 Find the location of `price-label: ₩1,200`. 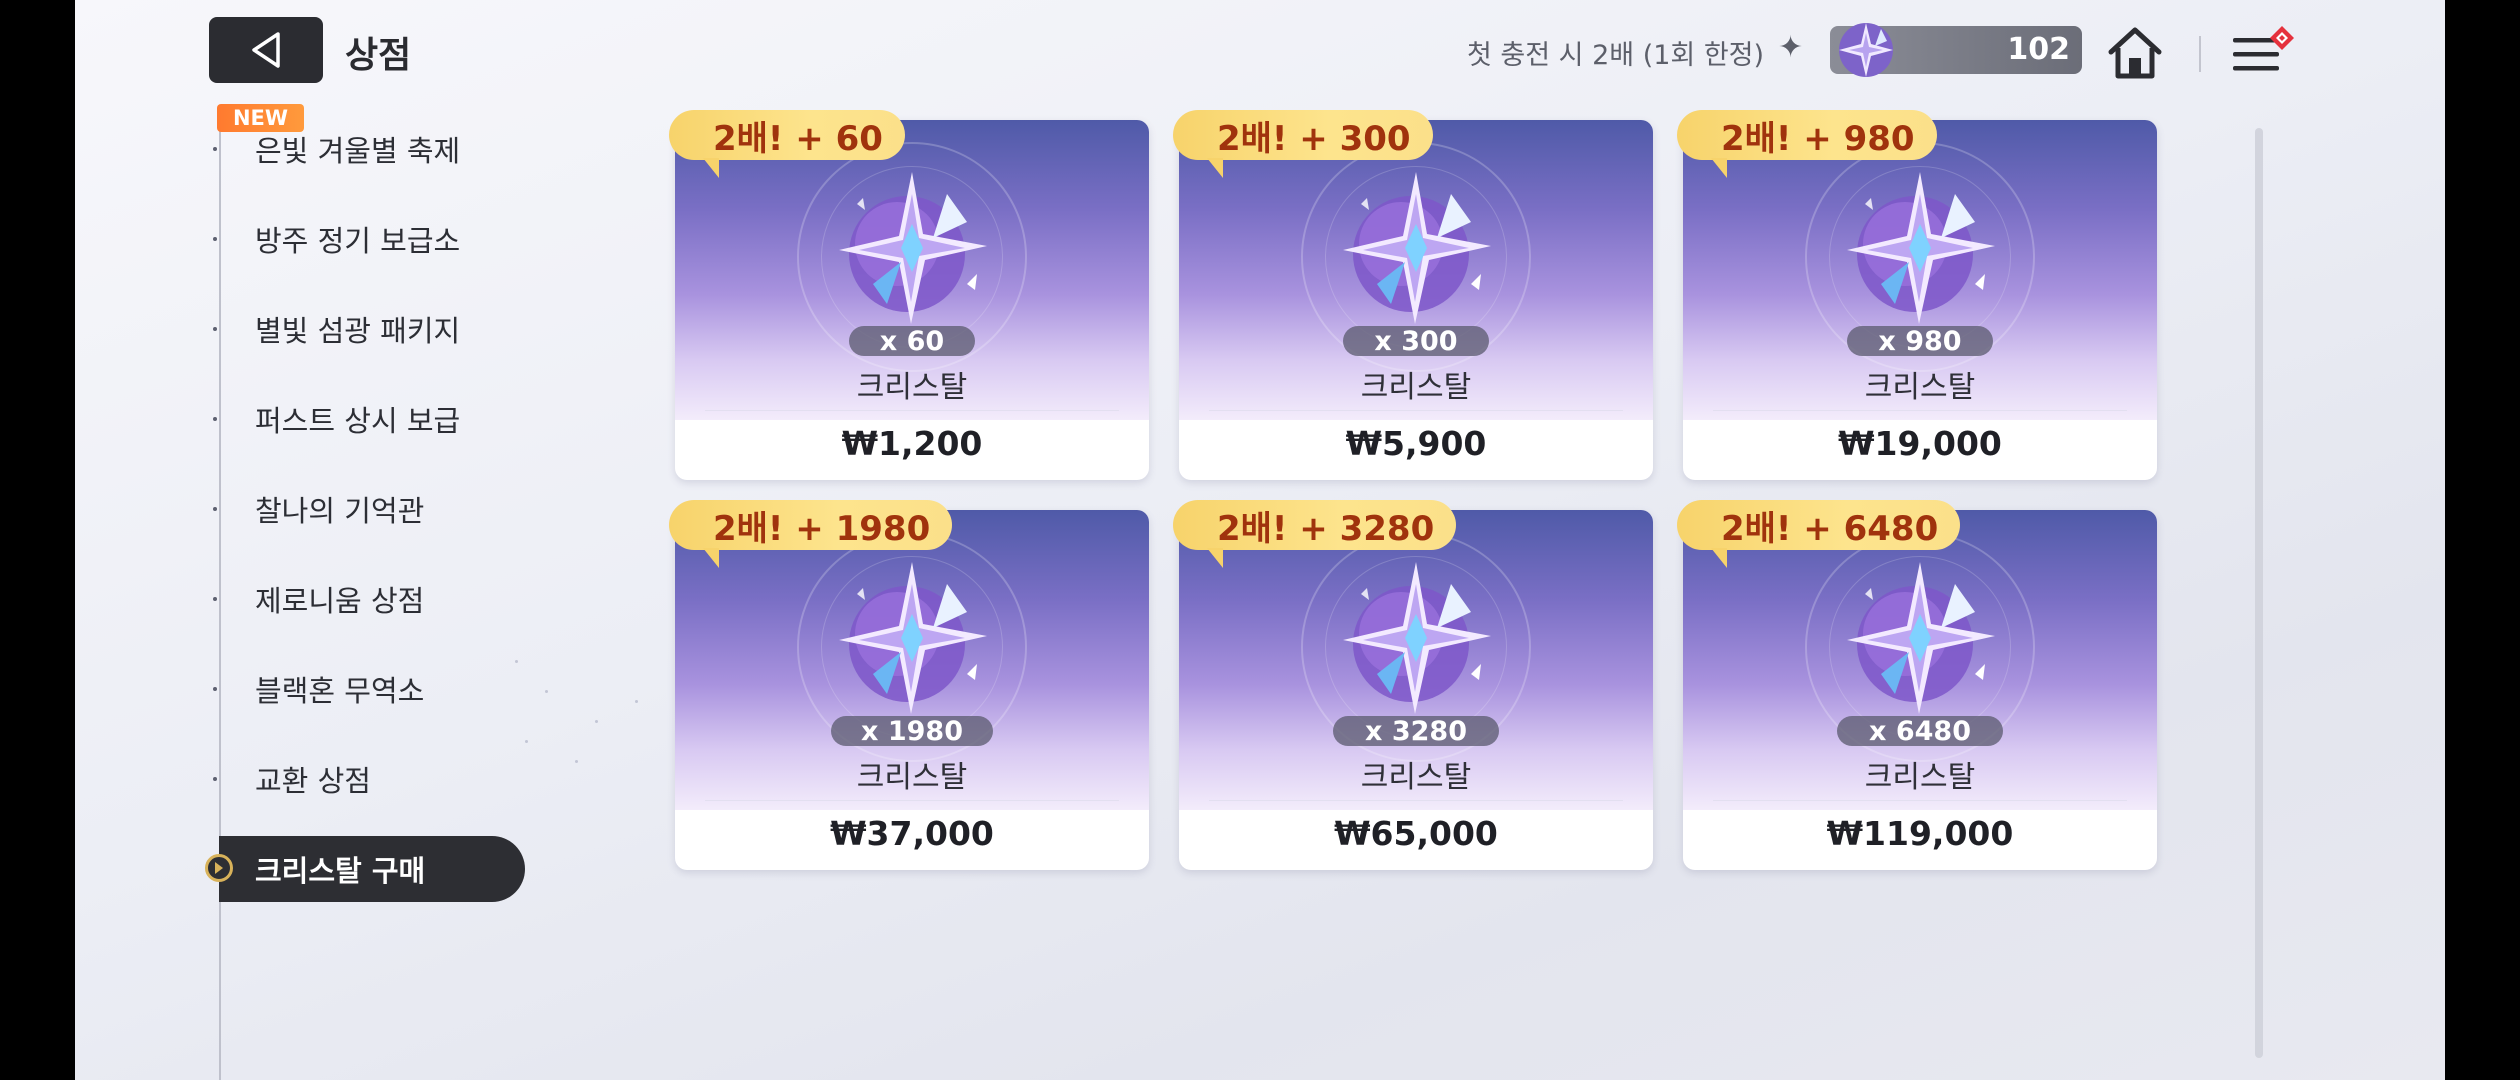

price-label: ₩1,200 is located at coordinates (912, 443).